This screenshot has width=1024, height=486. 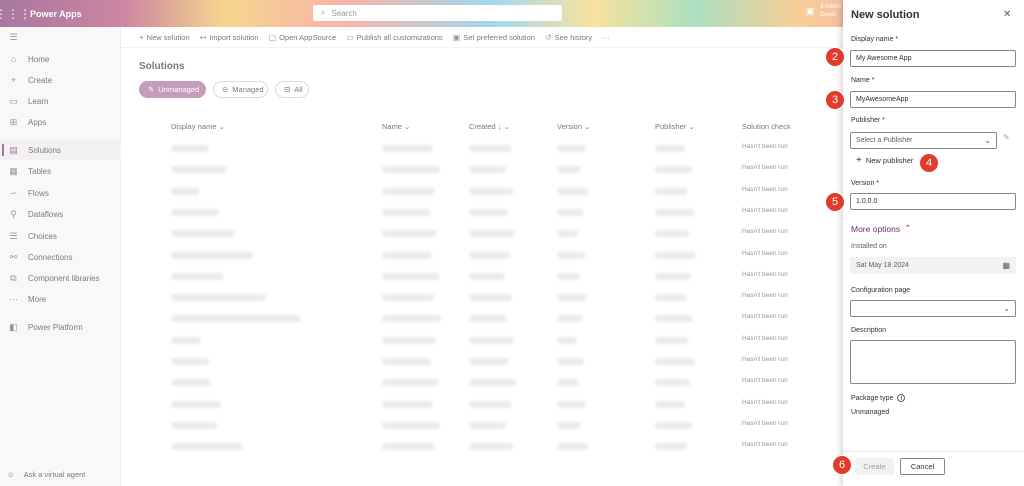 What do you see at coordinates (933, 201) in the screenshot?
I see `version-input: 1.0.0.0` at bounding box center [933, 201].